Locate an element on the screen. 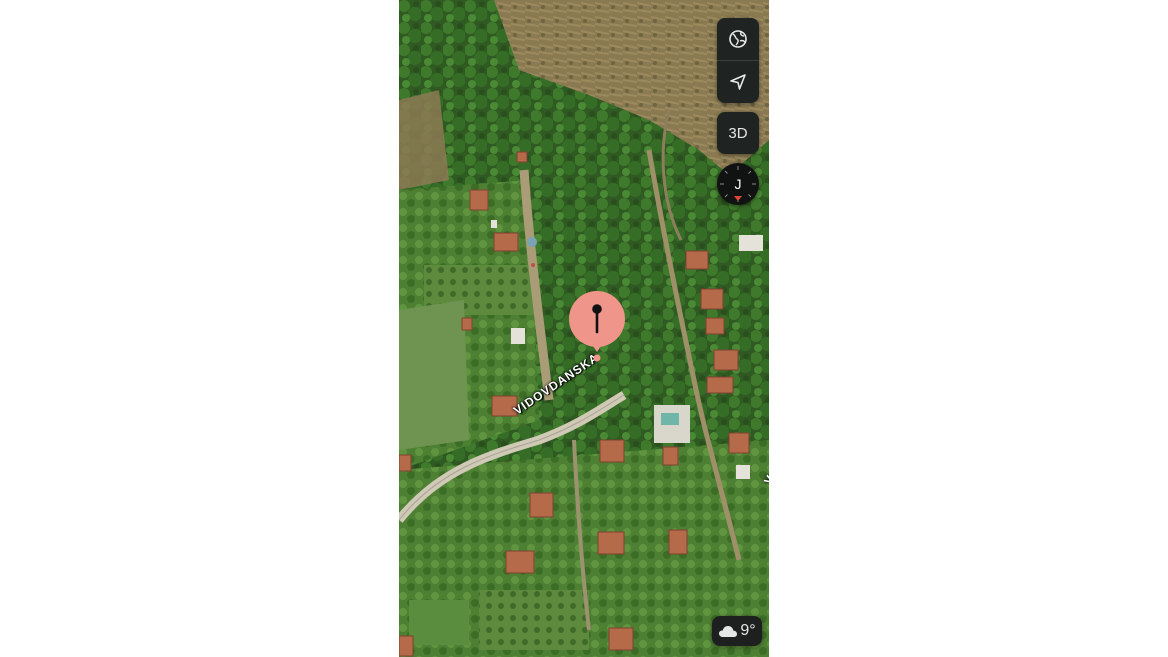  map-type-button is located at coordinates (738, 39).